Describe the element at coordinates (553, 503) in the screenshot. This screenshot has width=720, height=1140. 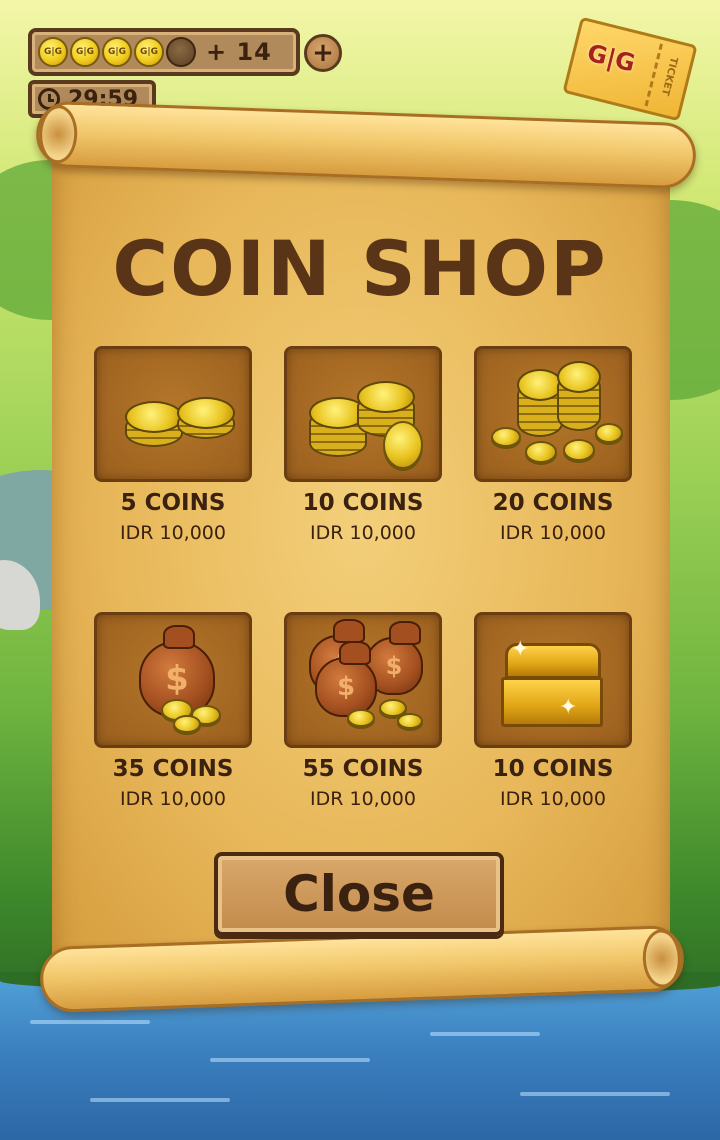
I see `item-name: 20 COINS` at that location.